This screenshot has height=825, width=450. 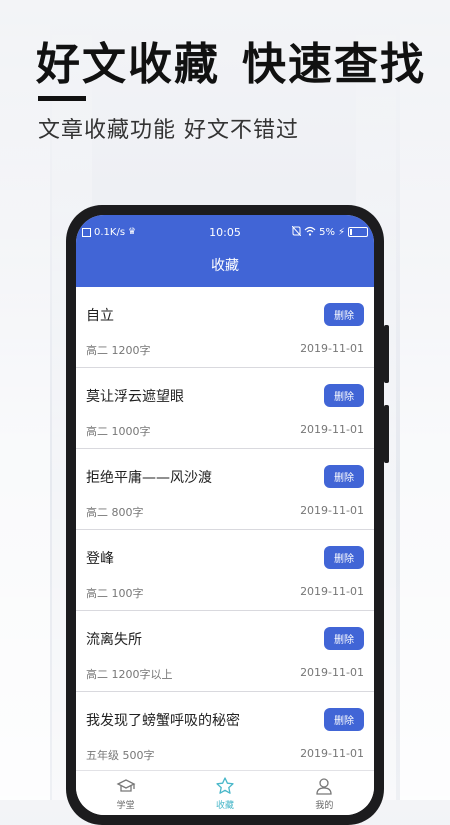 I want to click on bottom-tab-bar: 学堂 收藏 我的, so click(x=225, y=792).